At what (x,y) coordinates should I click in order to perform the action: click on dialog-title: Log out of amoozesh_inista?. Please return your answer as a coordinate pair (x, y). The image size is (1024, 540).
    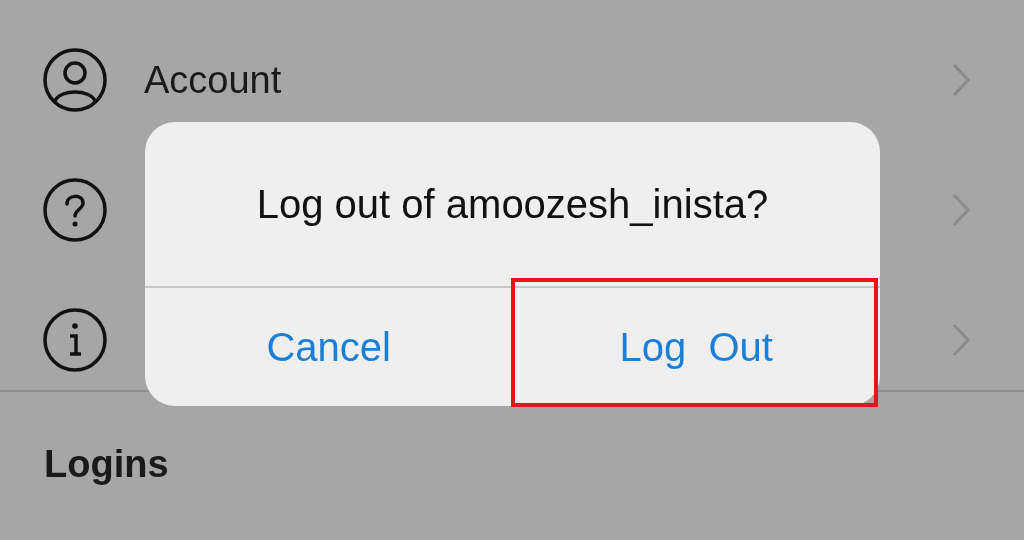
    Looking at the image, I should click on (512, 204).